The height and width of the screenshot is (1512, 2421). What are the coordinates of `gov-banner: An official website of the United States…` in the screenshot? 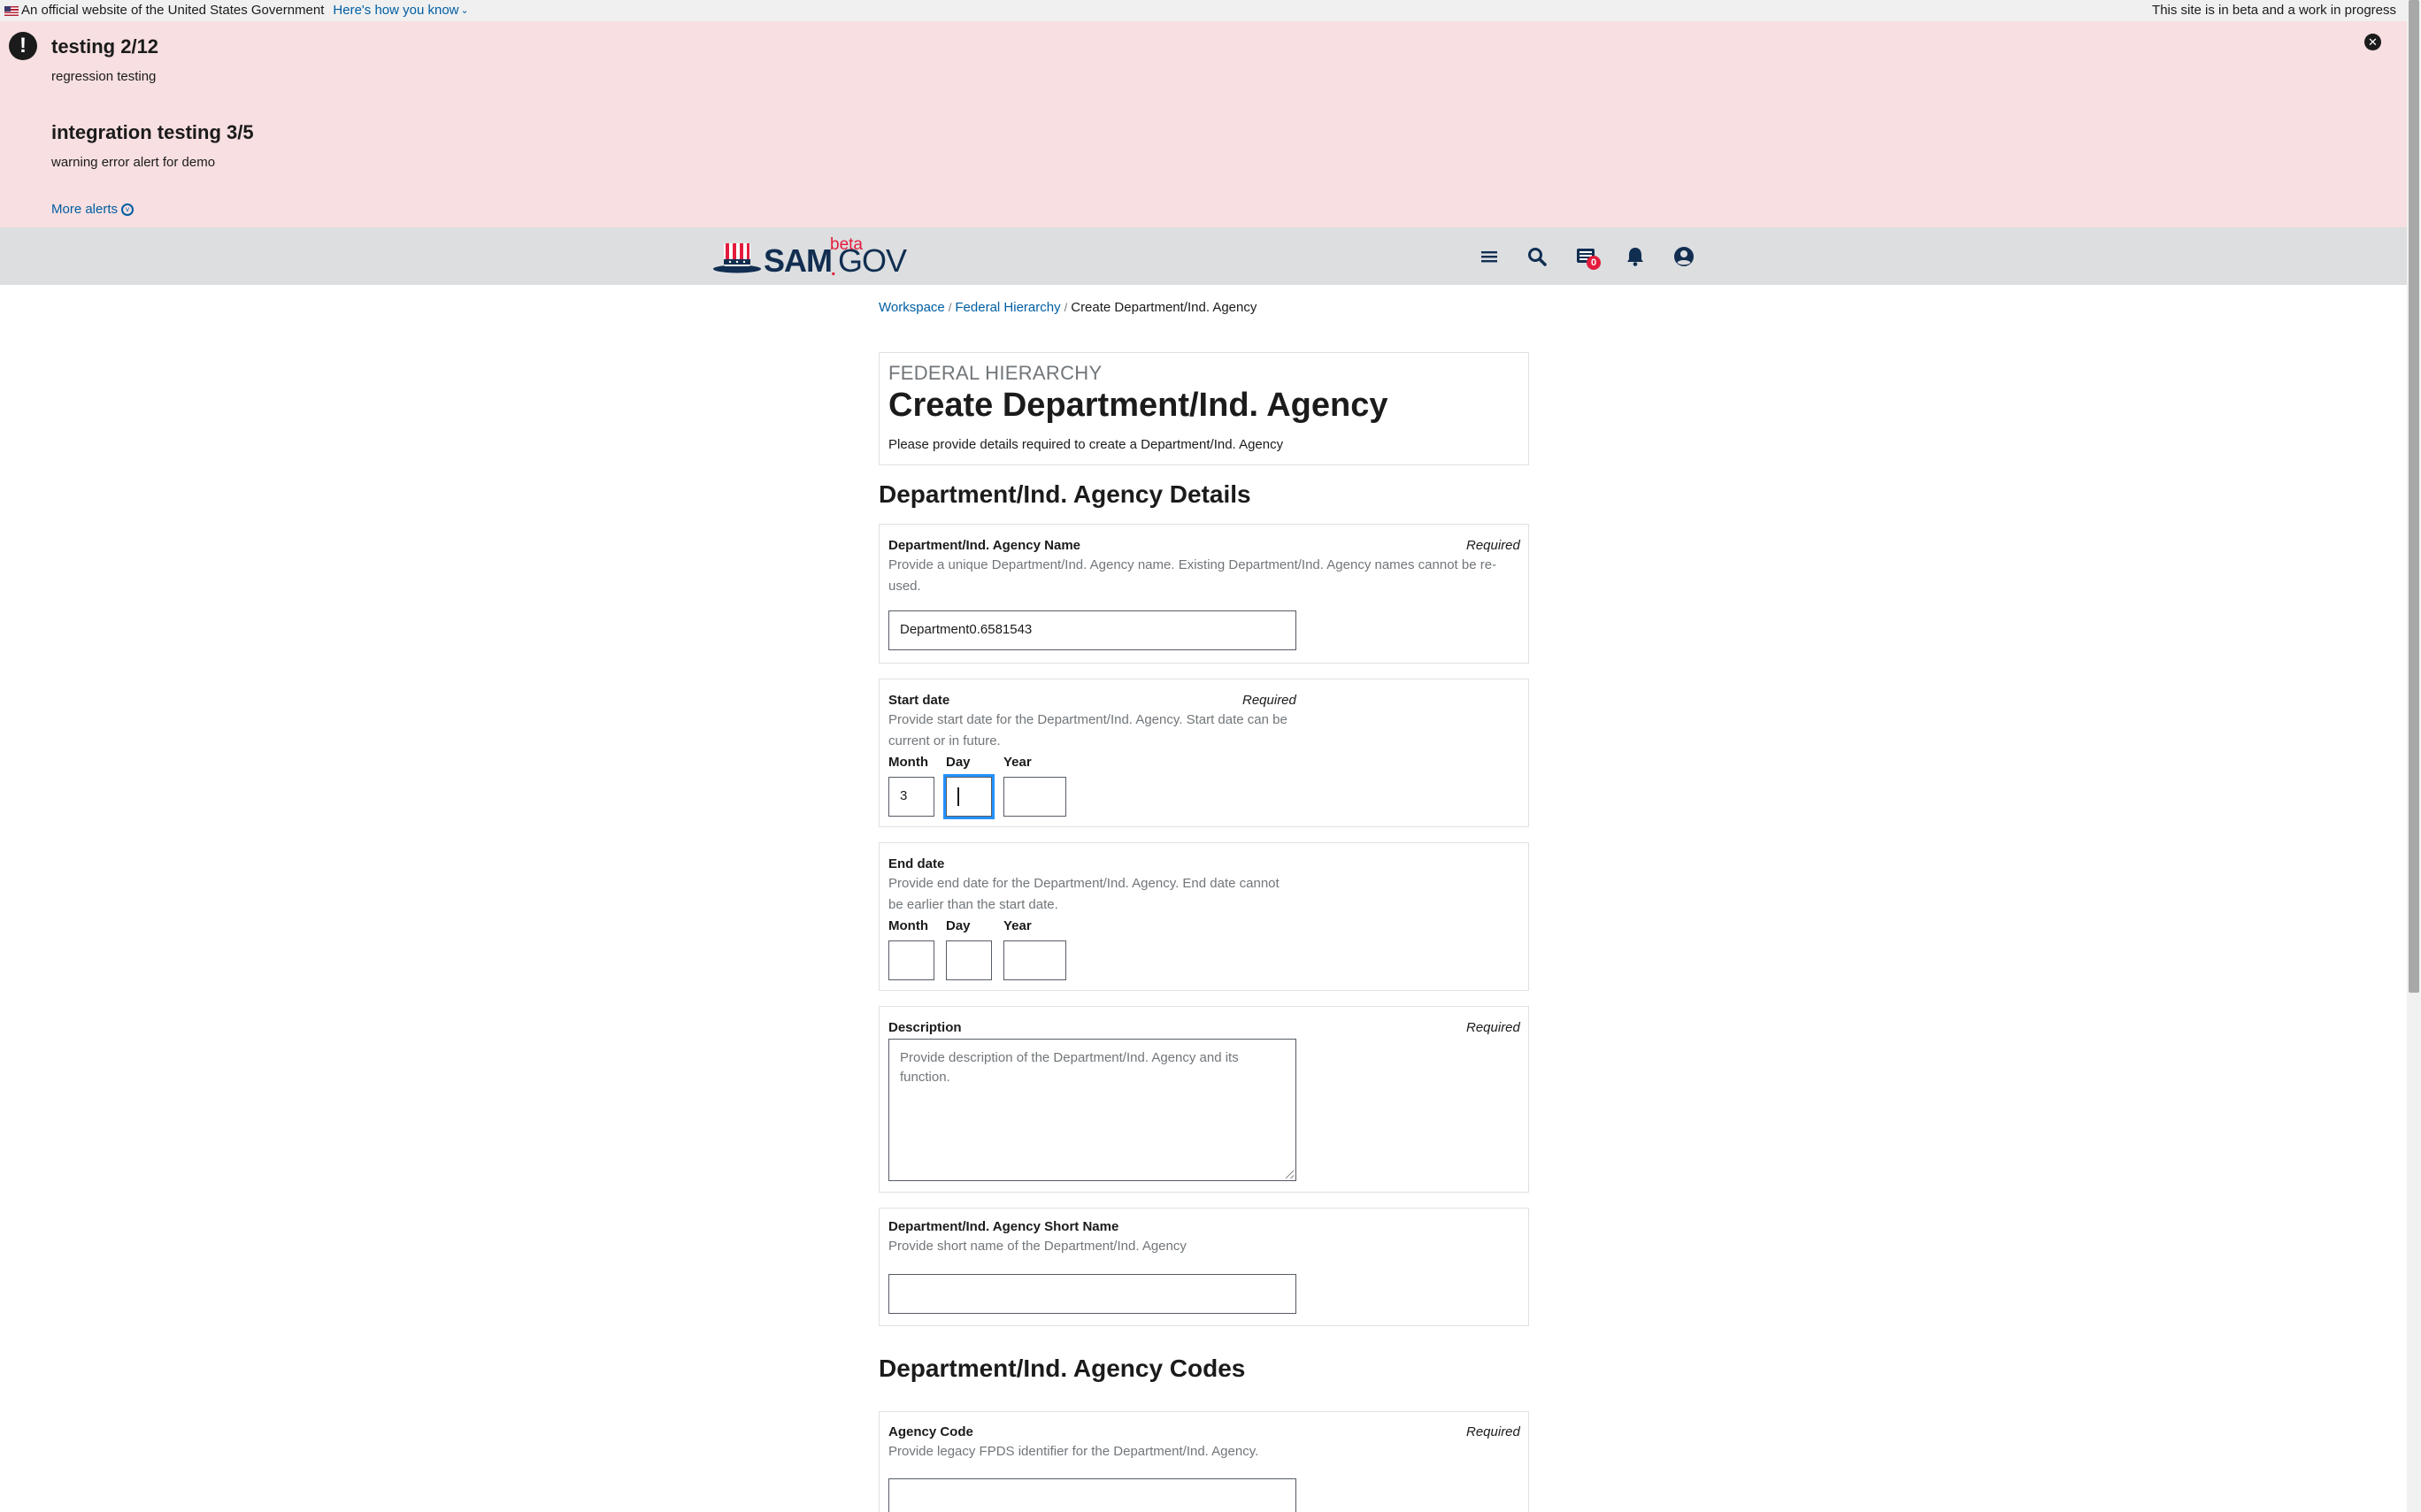 It's located at (1203, 10).